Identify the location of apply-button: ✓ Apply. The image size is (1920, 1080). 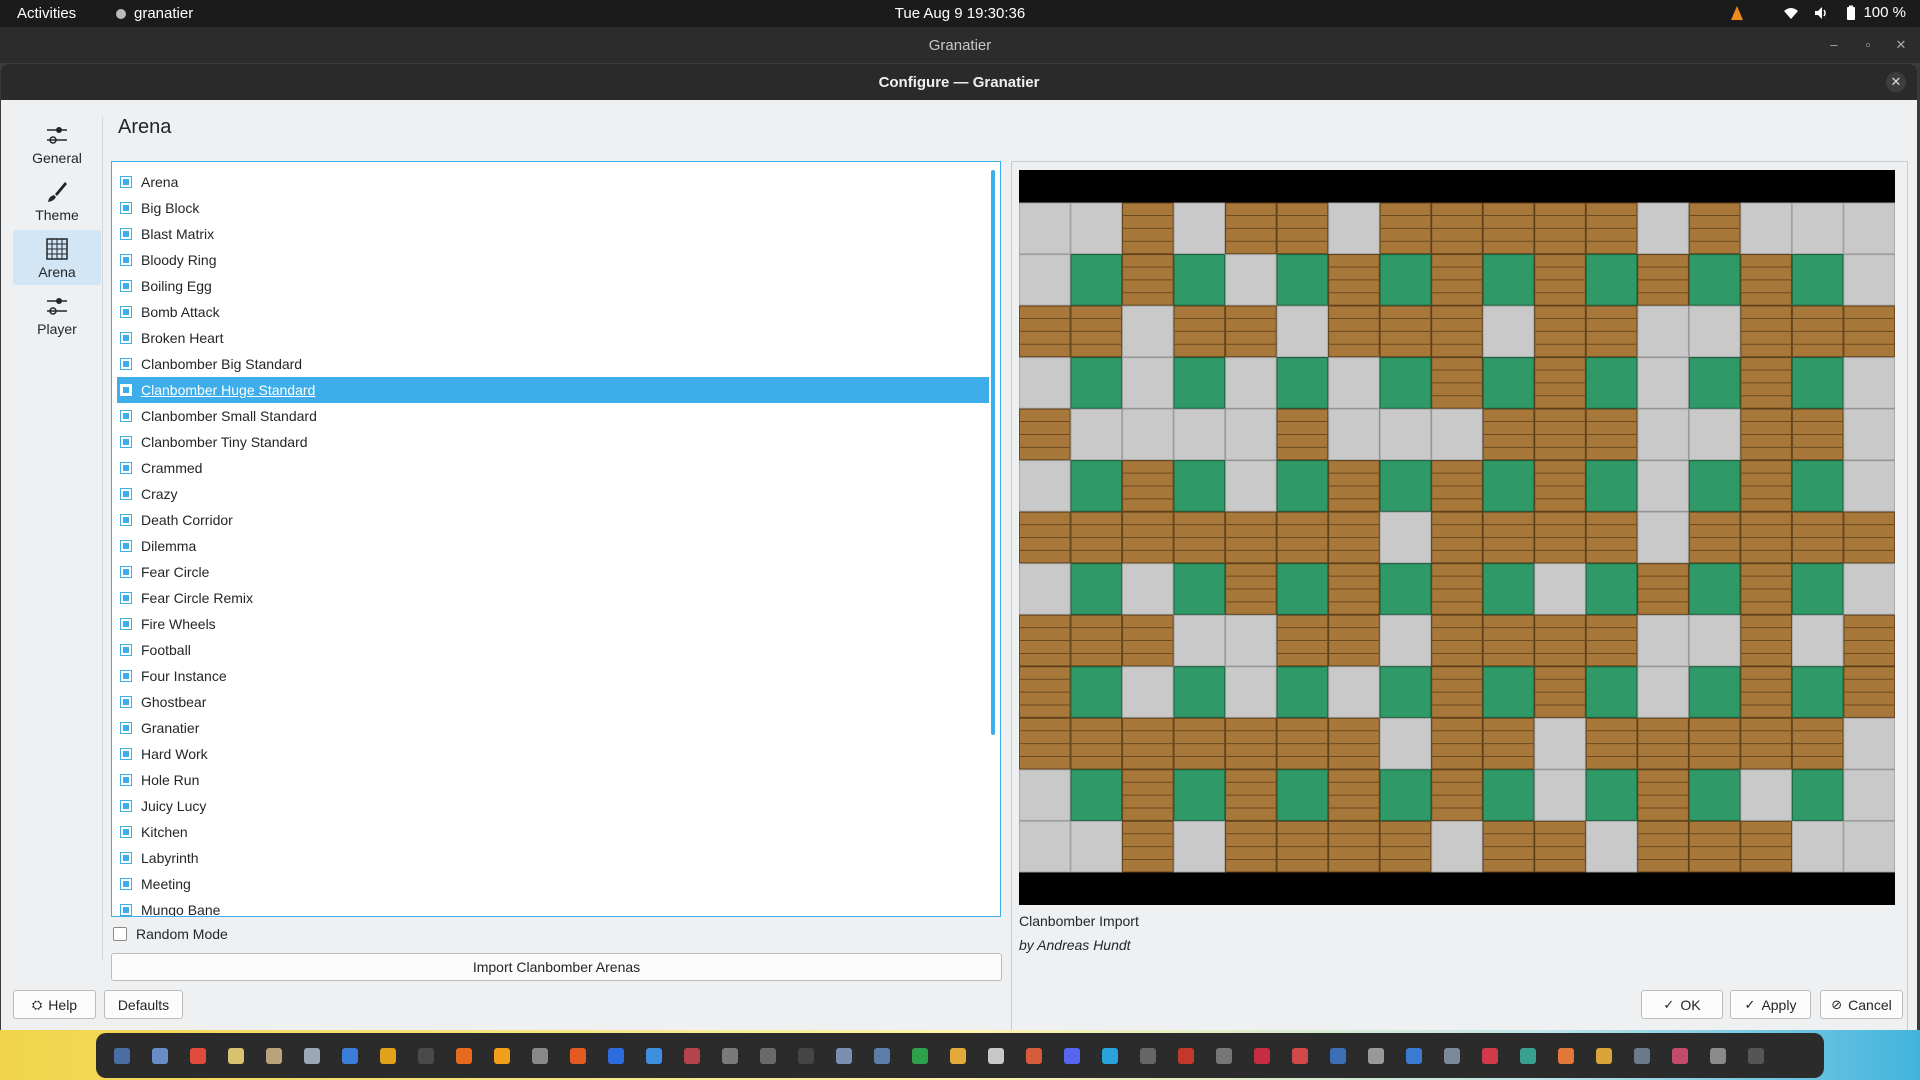
(1770, 1004).